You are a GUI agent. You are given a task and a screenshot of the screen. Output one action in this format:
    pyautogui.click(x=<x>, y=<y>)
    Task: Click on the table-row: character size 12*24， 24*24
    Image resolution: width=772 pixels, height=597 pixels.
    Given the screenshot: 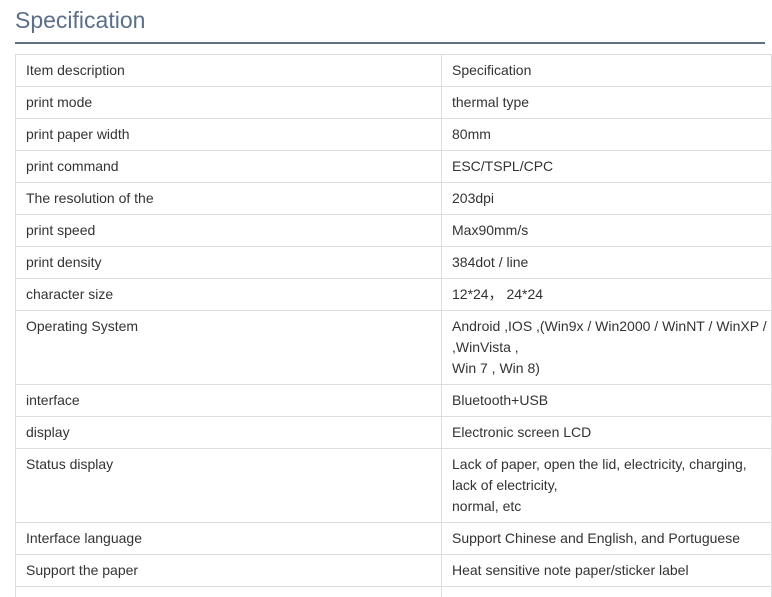 What is the action you would take?
    pyautogui.click(x=393, y=294)
    